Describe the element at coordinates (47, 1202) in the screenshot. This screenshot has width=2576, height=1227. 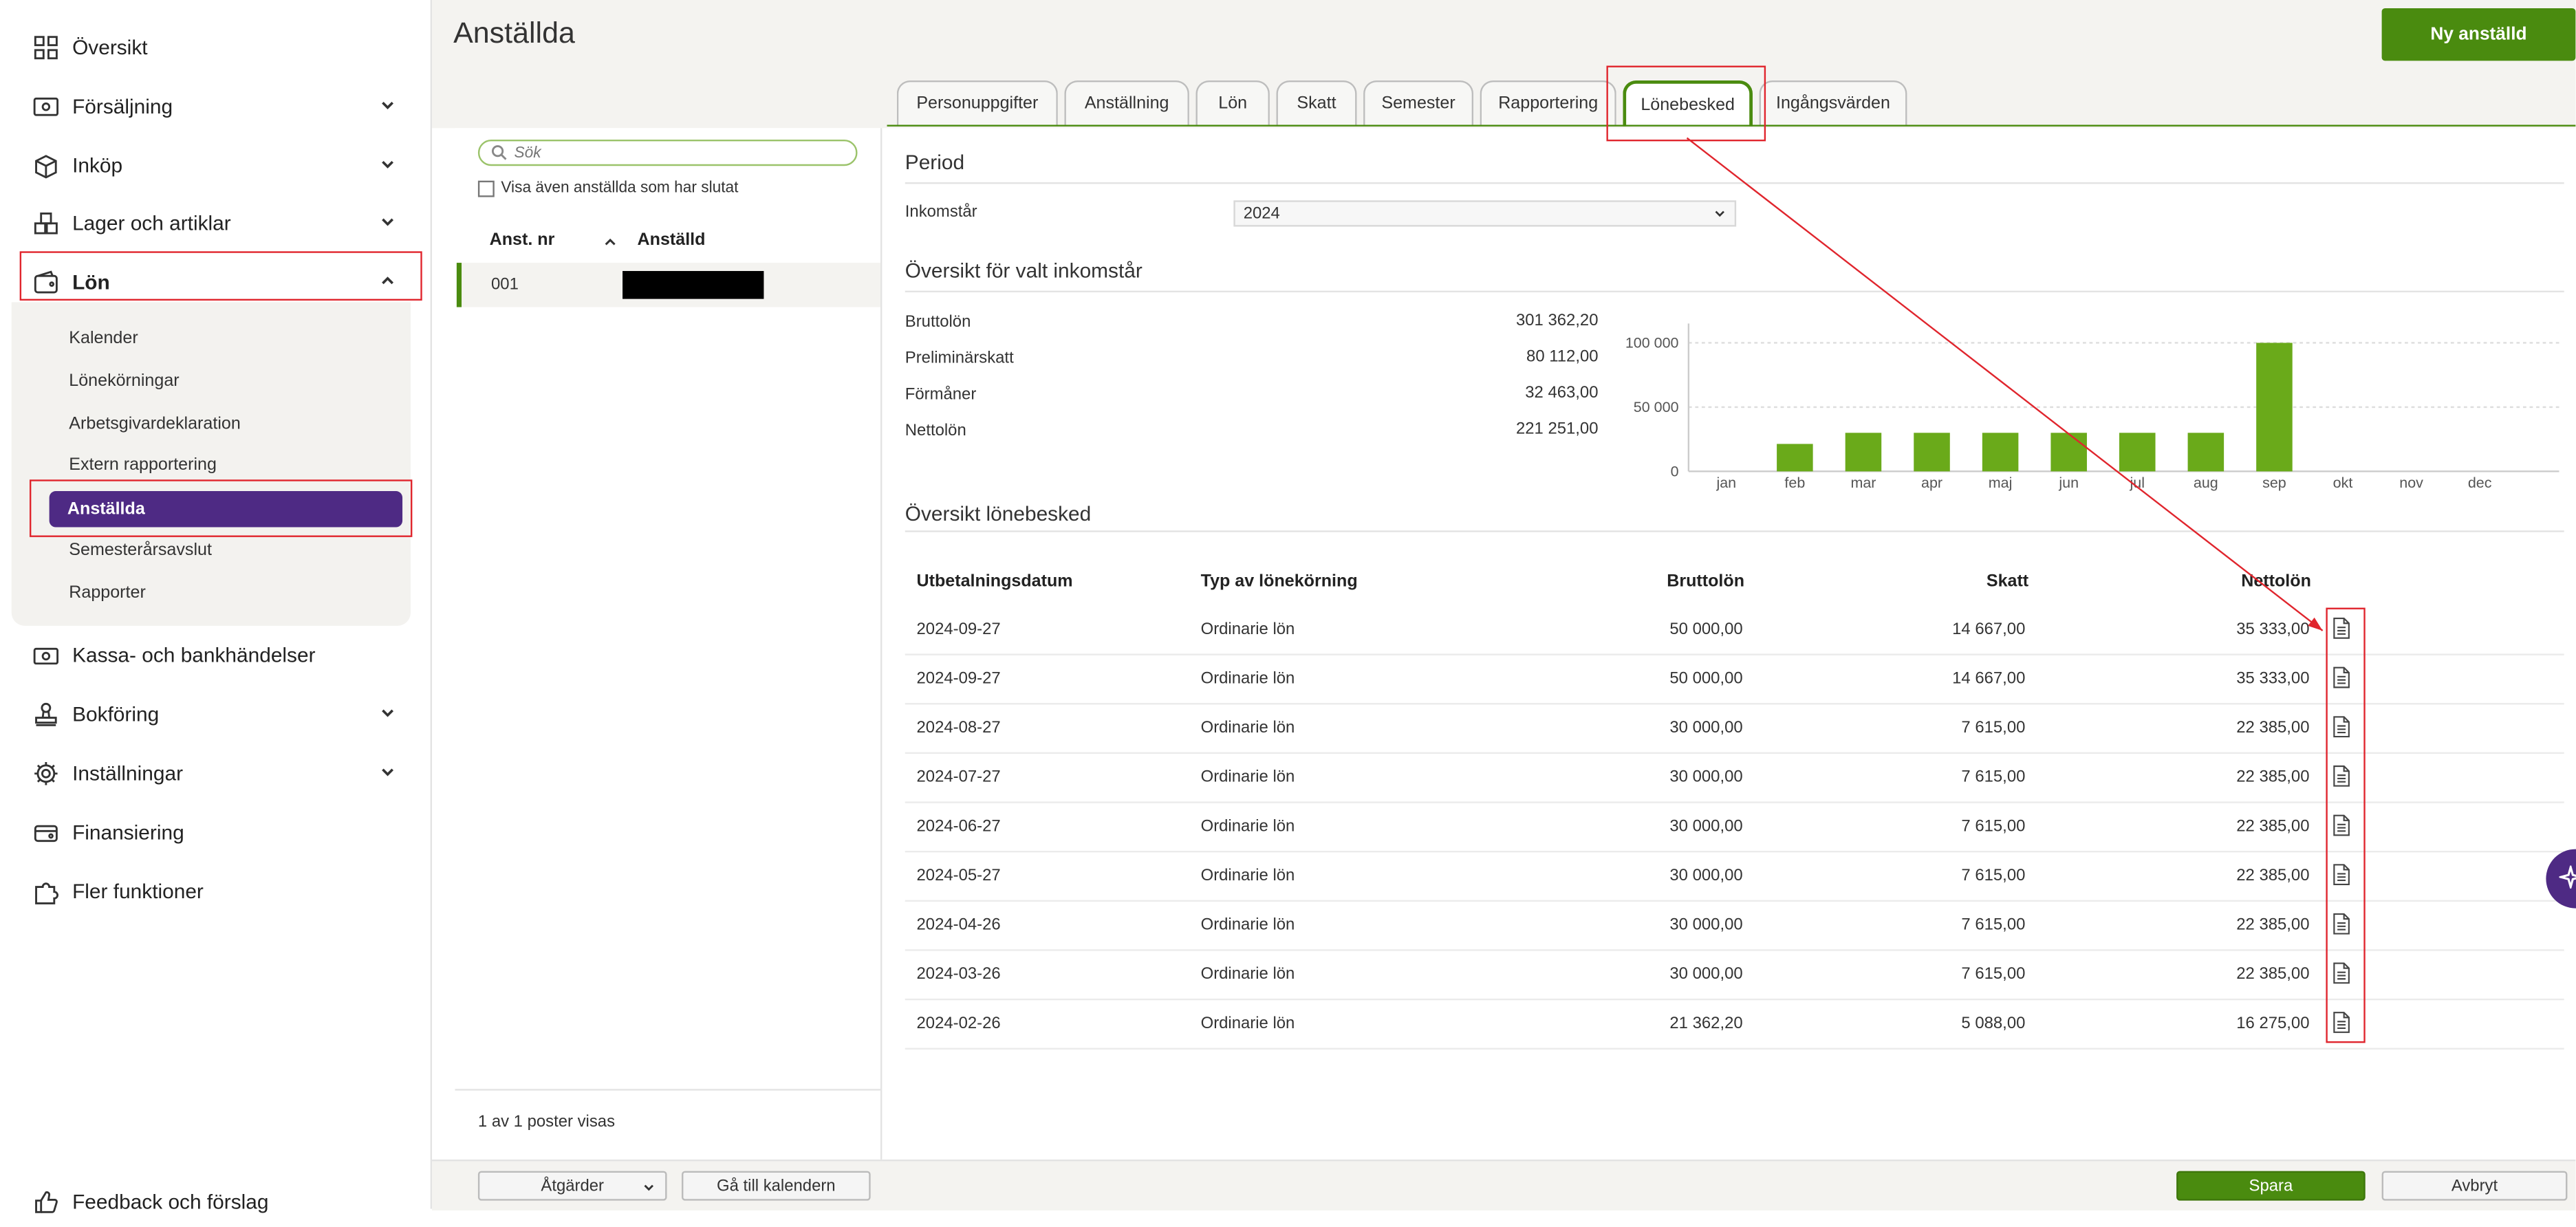
I see `thumbs-up-icon` at that location.